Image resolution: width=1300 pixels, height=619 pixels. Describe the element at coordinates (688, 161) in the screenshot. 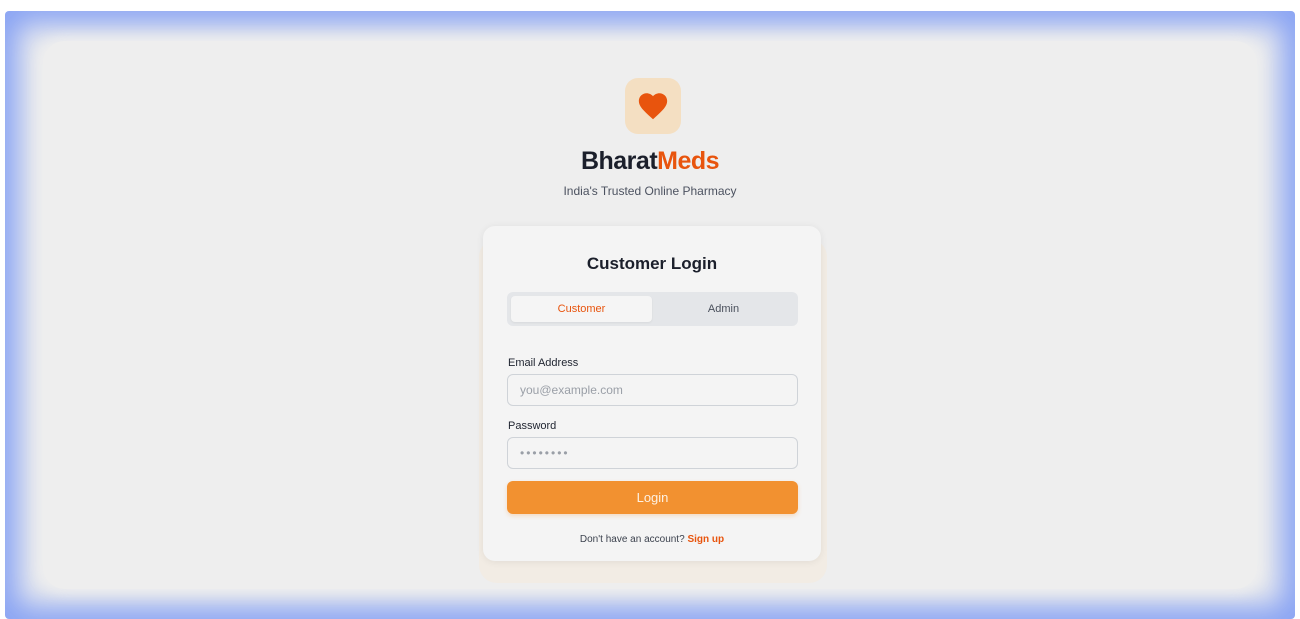

I see `brand-name-part2: Meds` at that location.